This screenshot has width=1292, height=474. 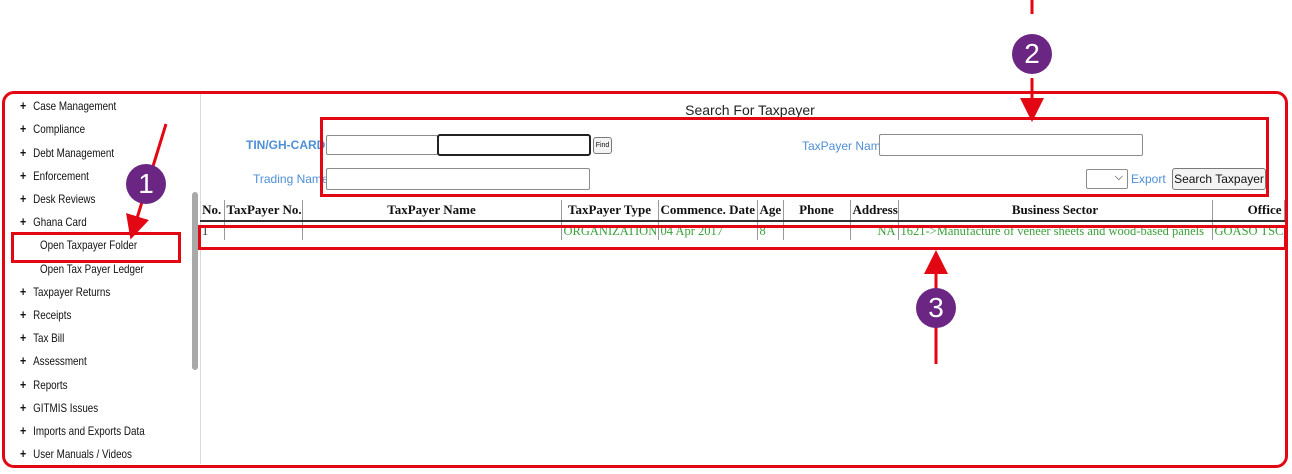 I want to click on marker-3: 3, so click(x=936, y=308).